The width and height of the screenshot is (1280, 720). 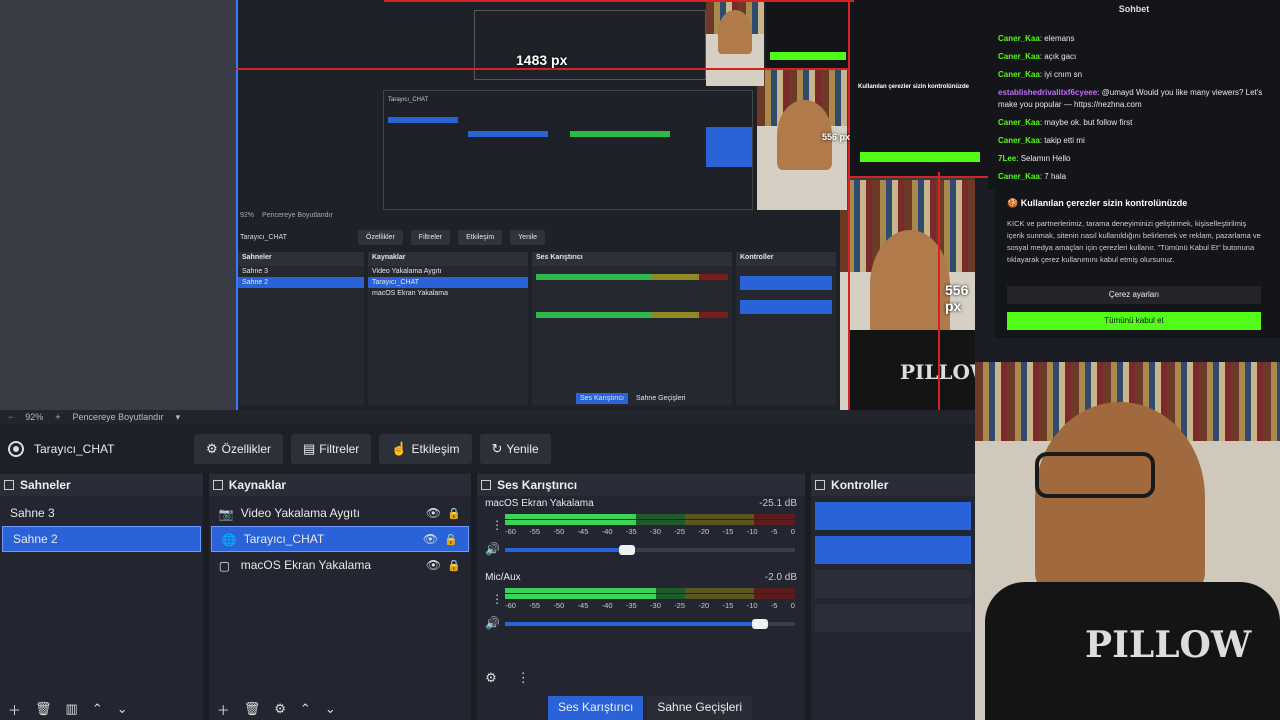 What do you see at coordinates (919, 89) in the screenshot?
I see `nested-chat-mini: Kullanılan çerezler sizin kontrolünüzde` at bounding box center [919, 89].